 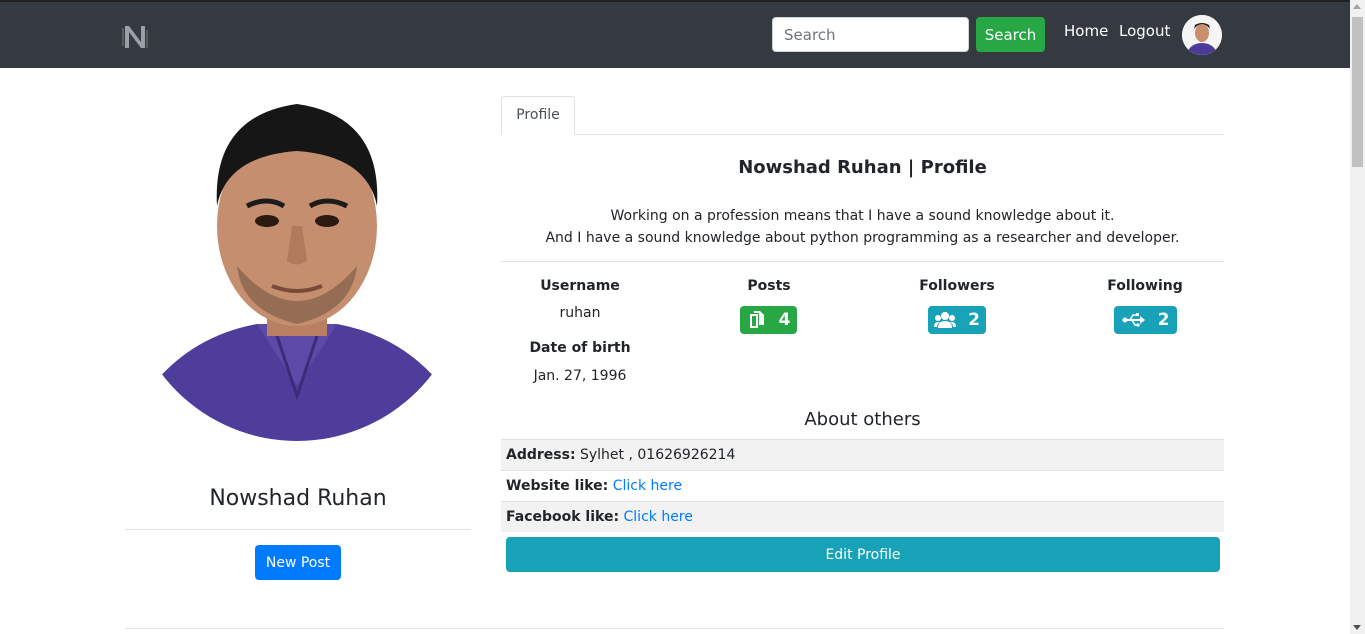 I want to click on scroll-up-icon, so click(x=1357, y=6).